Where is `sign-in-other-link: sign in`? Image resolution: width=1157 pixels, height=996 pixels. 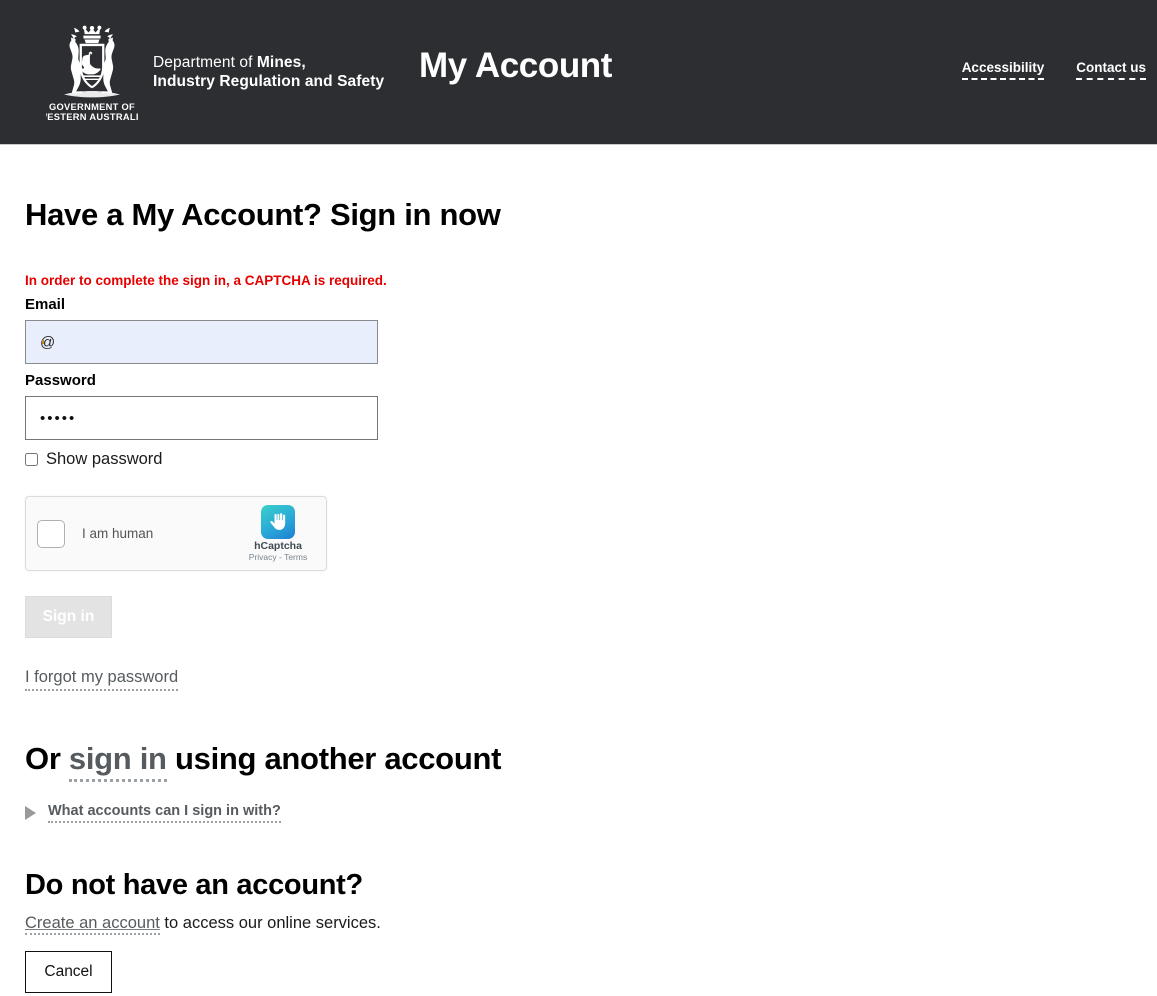
sign-in-other-link: sign in is located at coordinates (117, 761).